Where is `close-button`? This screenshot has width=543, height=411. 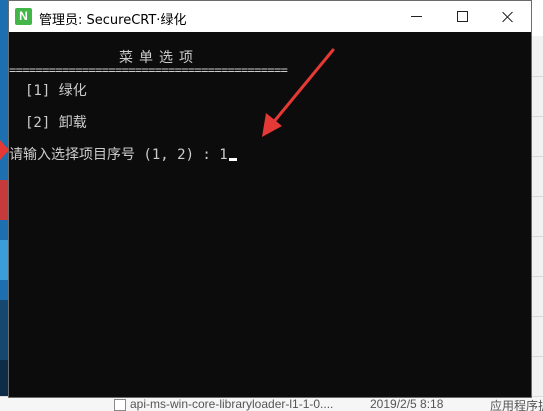
close-button is located at coordinates (508, 16).